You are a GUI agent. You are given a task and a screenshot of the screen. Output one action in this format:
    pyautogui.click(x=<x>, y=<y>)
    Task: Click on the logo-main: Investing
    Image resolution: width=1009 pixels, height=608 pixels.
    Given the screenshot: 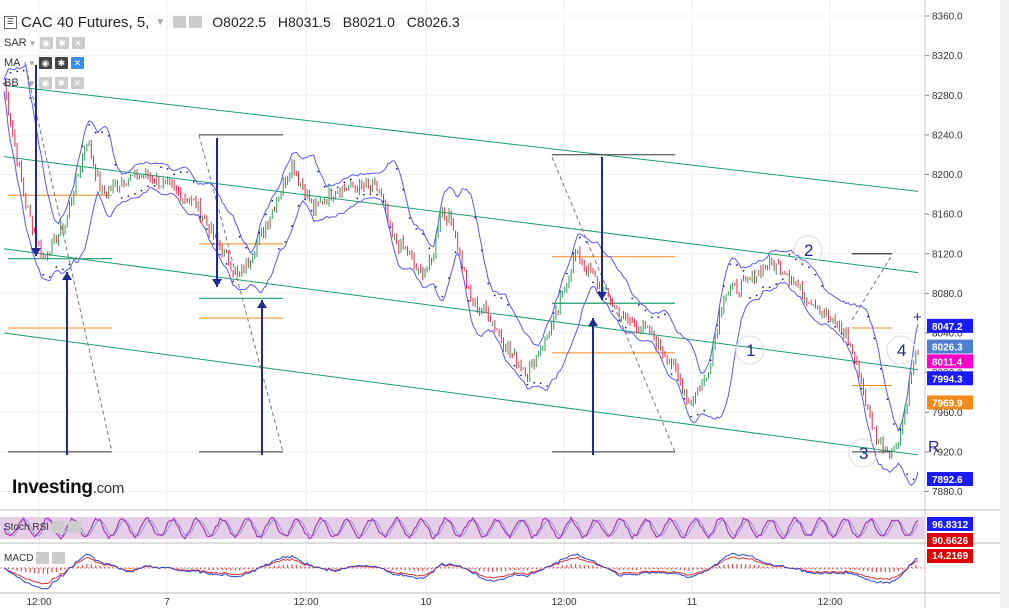 What is the action you would take?
    pyautogui.click(x=52, y=487)
    